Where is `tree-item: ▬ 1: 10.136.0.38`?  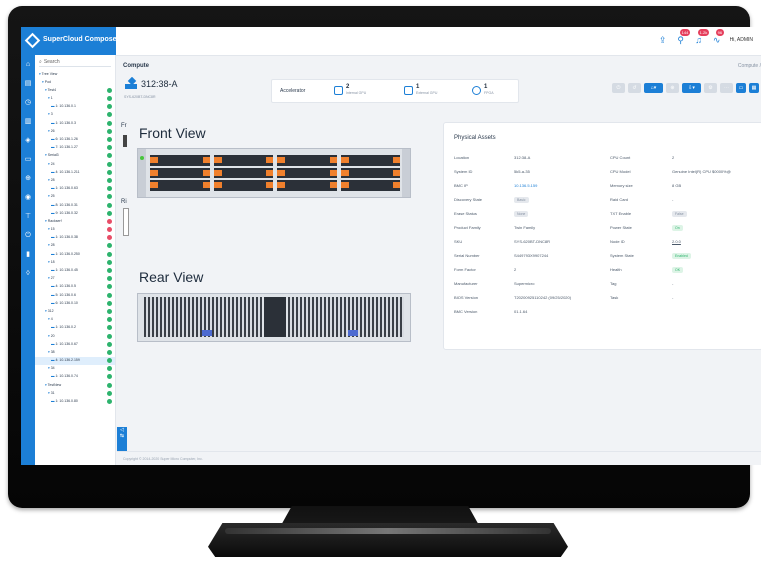
tree-item: ▬ 1: 10.136.0.38 is located at coordinates (75, 238).